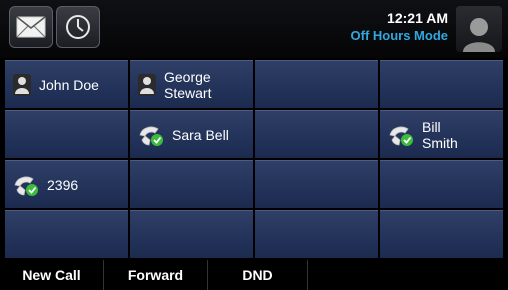  I want to click on new-call-softkey: New Call, so click(52, 275).